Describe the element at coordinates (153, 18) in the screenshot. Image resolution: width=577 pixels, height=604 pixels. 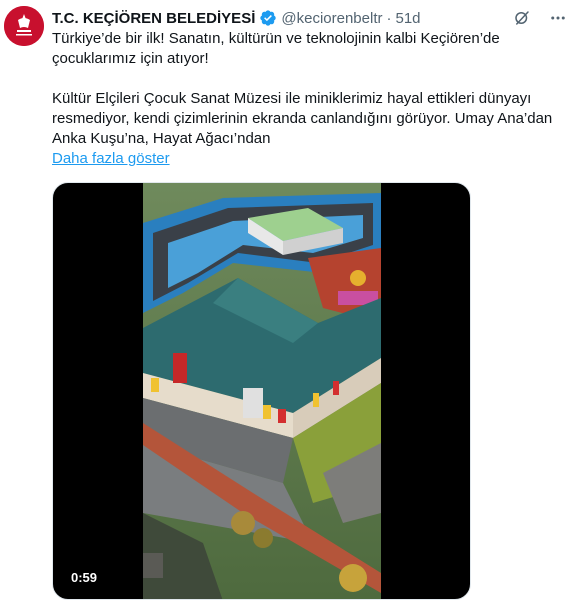
I see `author-name: T.C. KEÇİÖREN BELEDİYESİ` at that location.